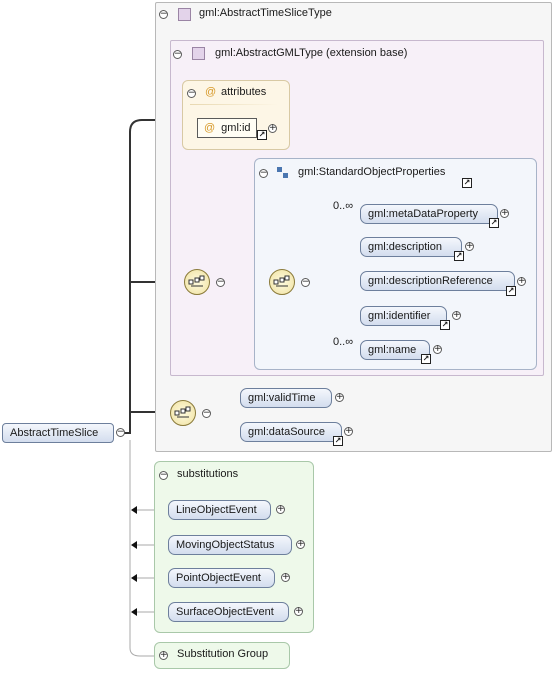 Image resolution: width=554 pixels, height=673 pixels. I want to click on substitutions-label: substitutions, so click(208, 474).